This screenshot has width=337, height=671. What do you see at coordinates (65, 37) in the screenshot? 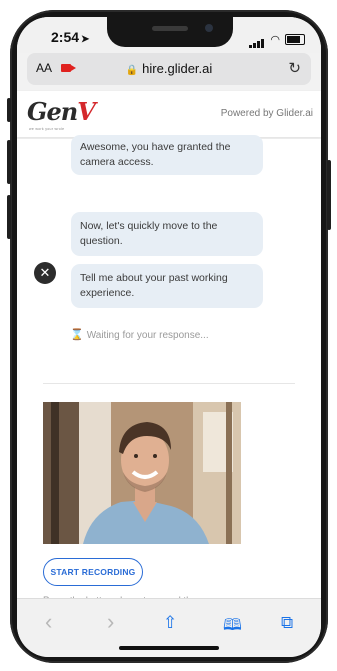
I see `clock-time: 2:54` at bounding box center [65, 37].